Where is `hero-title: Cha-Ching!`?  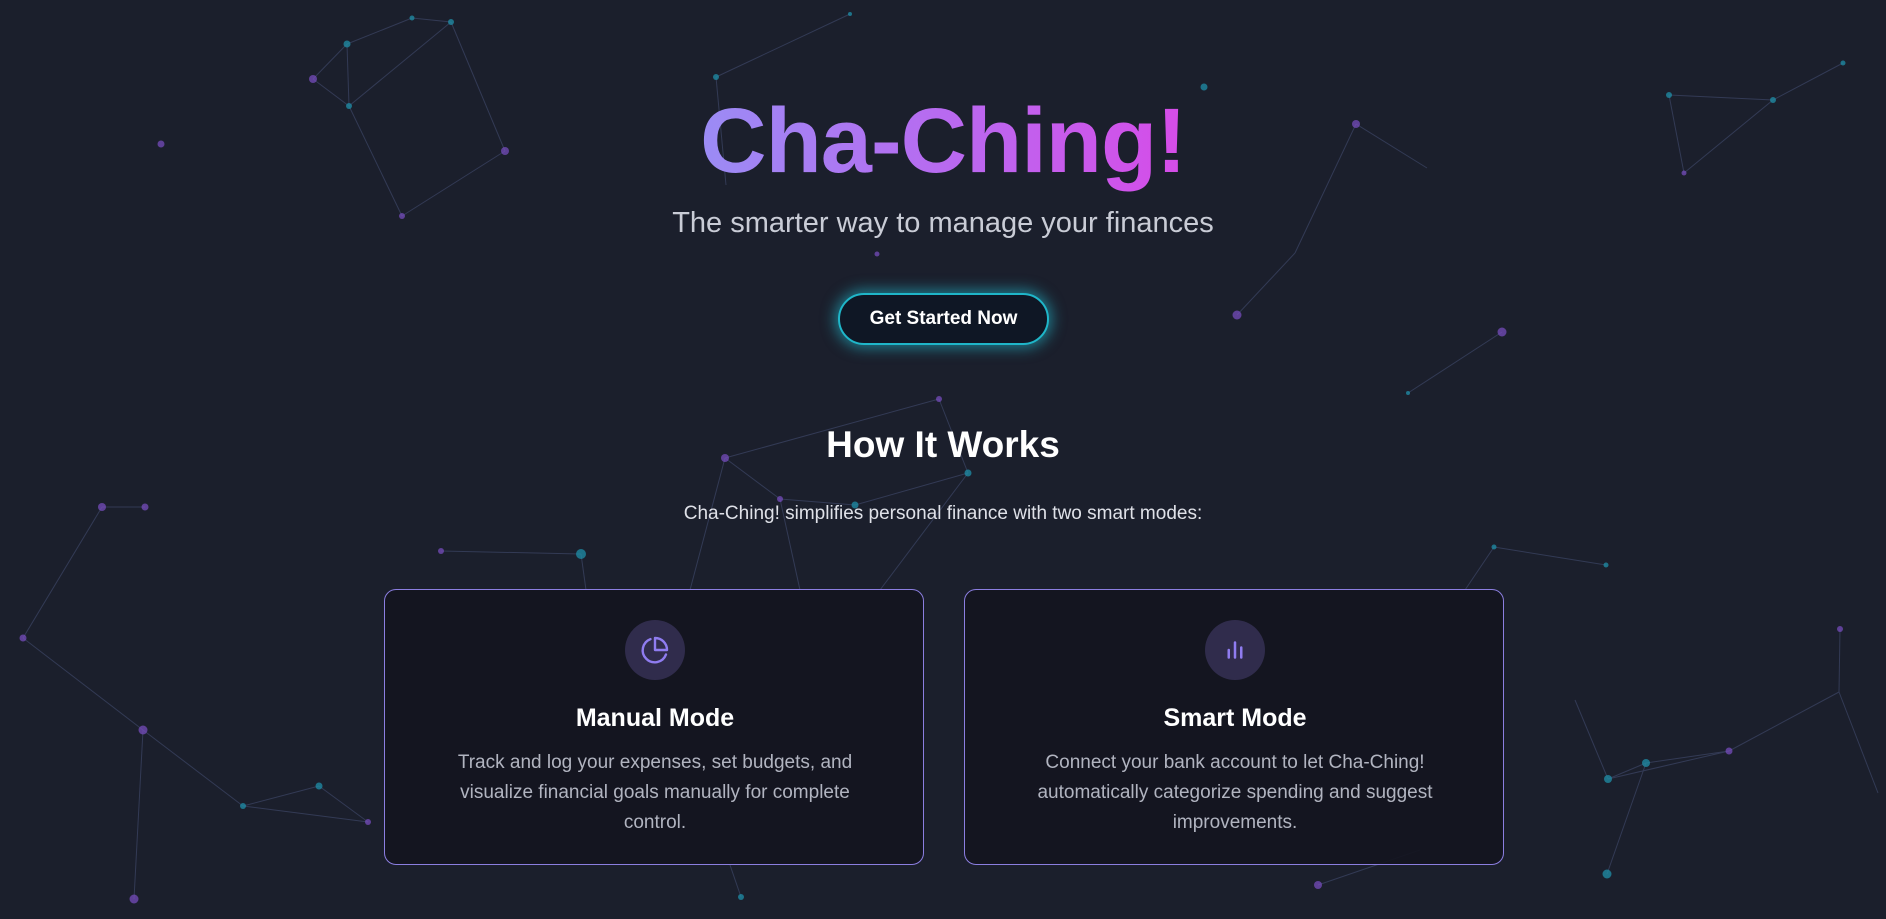 hero-title: Cha-Ching! is located at coordinates (943, 141).